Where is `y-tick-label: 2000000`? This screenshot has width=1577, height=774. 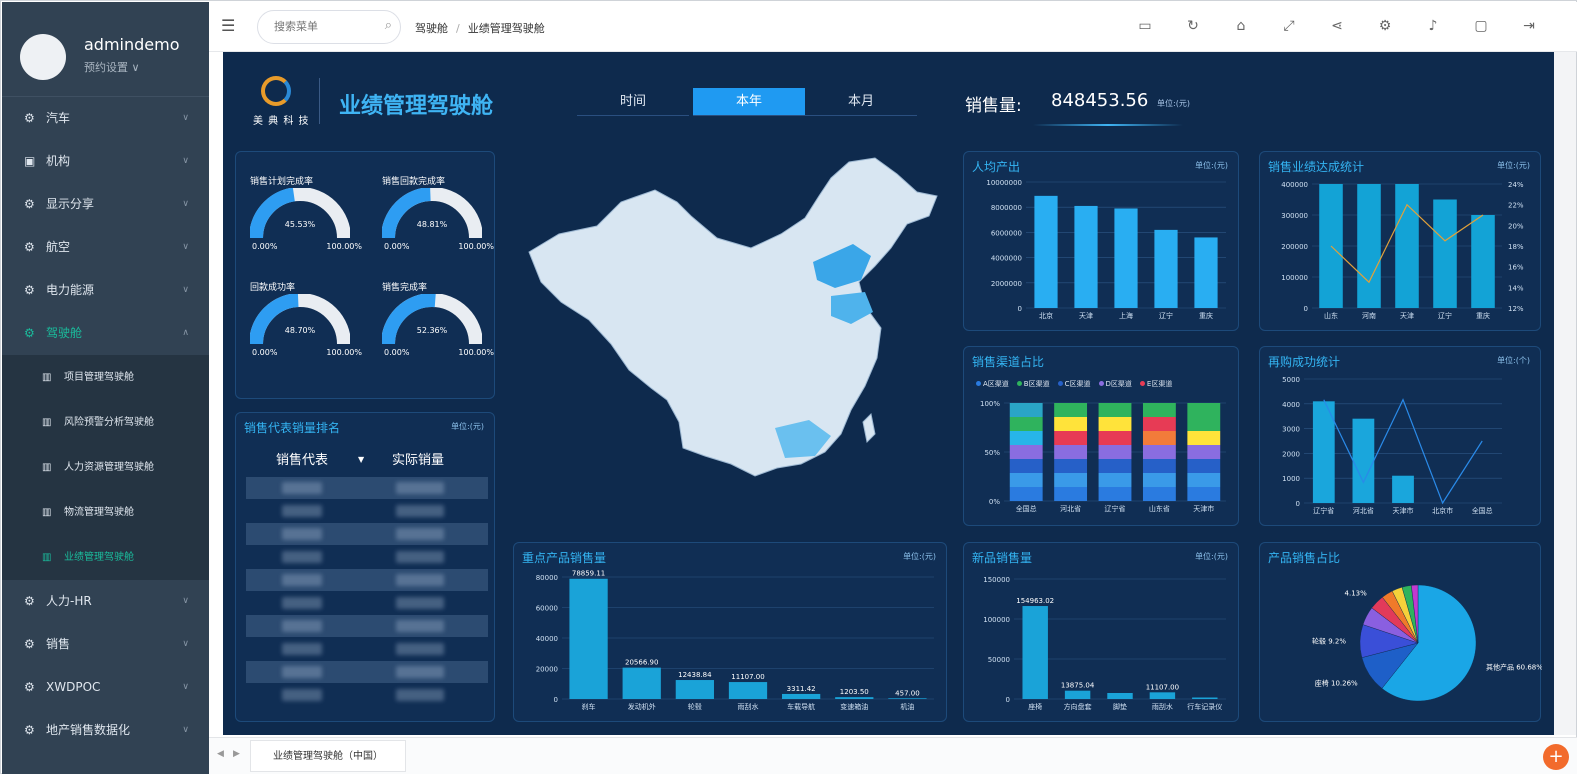
y-tick-label: 2000000 is located at coordinates (1006, 284).